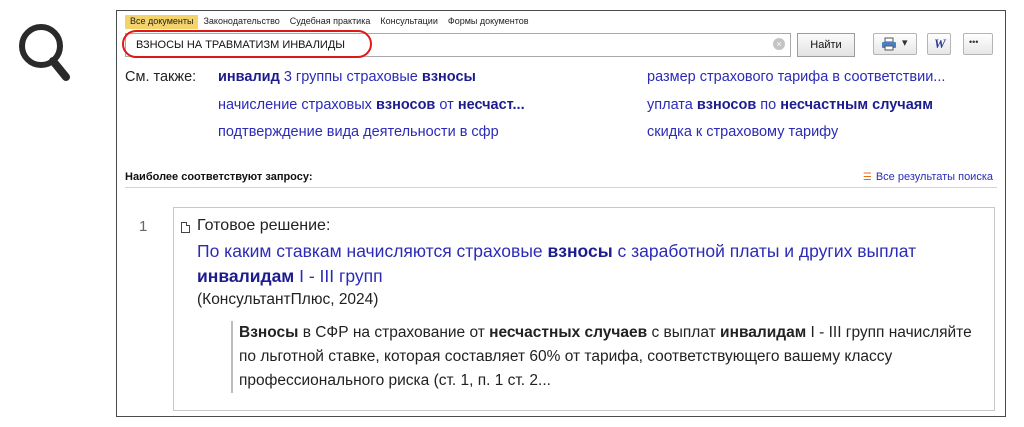 This screenshot has width=1024, height=427. What do you see at coordinates (867, 177) in the screenshot?
I see `list-icon: ☰` at bounding box center [867, 177].